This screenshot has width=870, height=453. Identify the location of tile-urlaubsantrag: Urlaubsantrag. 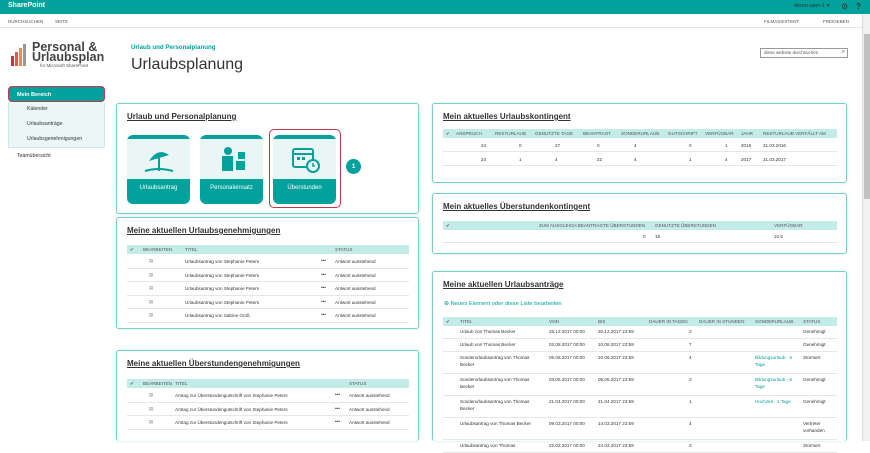
(158, 169).